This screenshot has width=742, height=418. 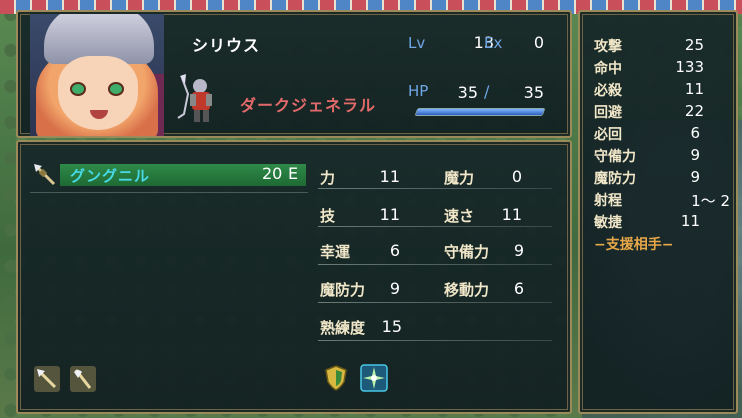 What do you see at coordinates (615, 157) in the screenshot?
I see `combat-label: 守備力` at bounding box center [615, 157].